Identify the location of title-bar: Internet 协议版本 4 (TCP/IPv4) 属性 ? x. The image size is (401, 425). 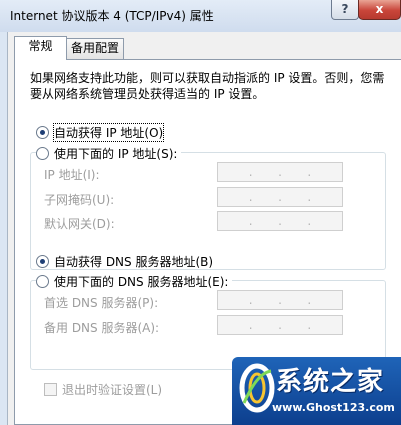
(200, 16).